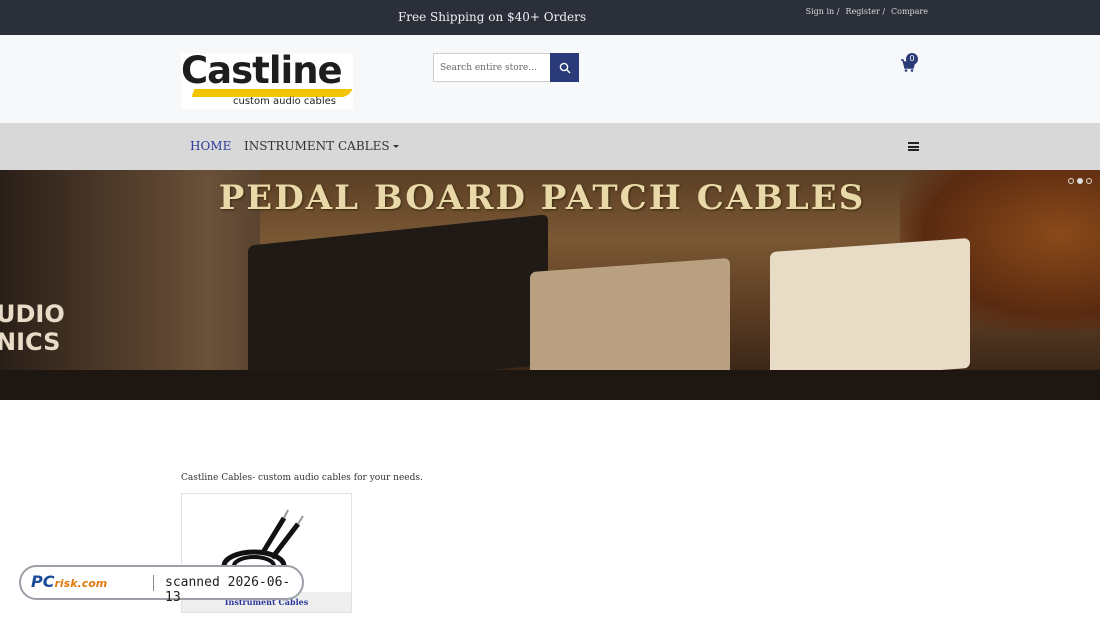 The image size is (1100, 619). What do you see at coordinates (228, 590) in the screenshot?
I see `scan-stamp: scanned 2026-06-13` at bounding box center [228, 590].